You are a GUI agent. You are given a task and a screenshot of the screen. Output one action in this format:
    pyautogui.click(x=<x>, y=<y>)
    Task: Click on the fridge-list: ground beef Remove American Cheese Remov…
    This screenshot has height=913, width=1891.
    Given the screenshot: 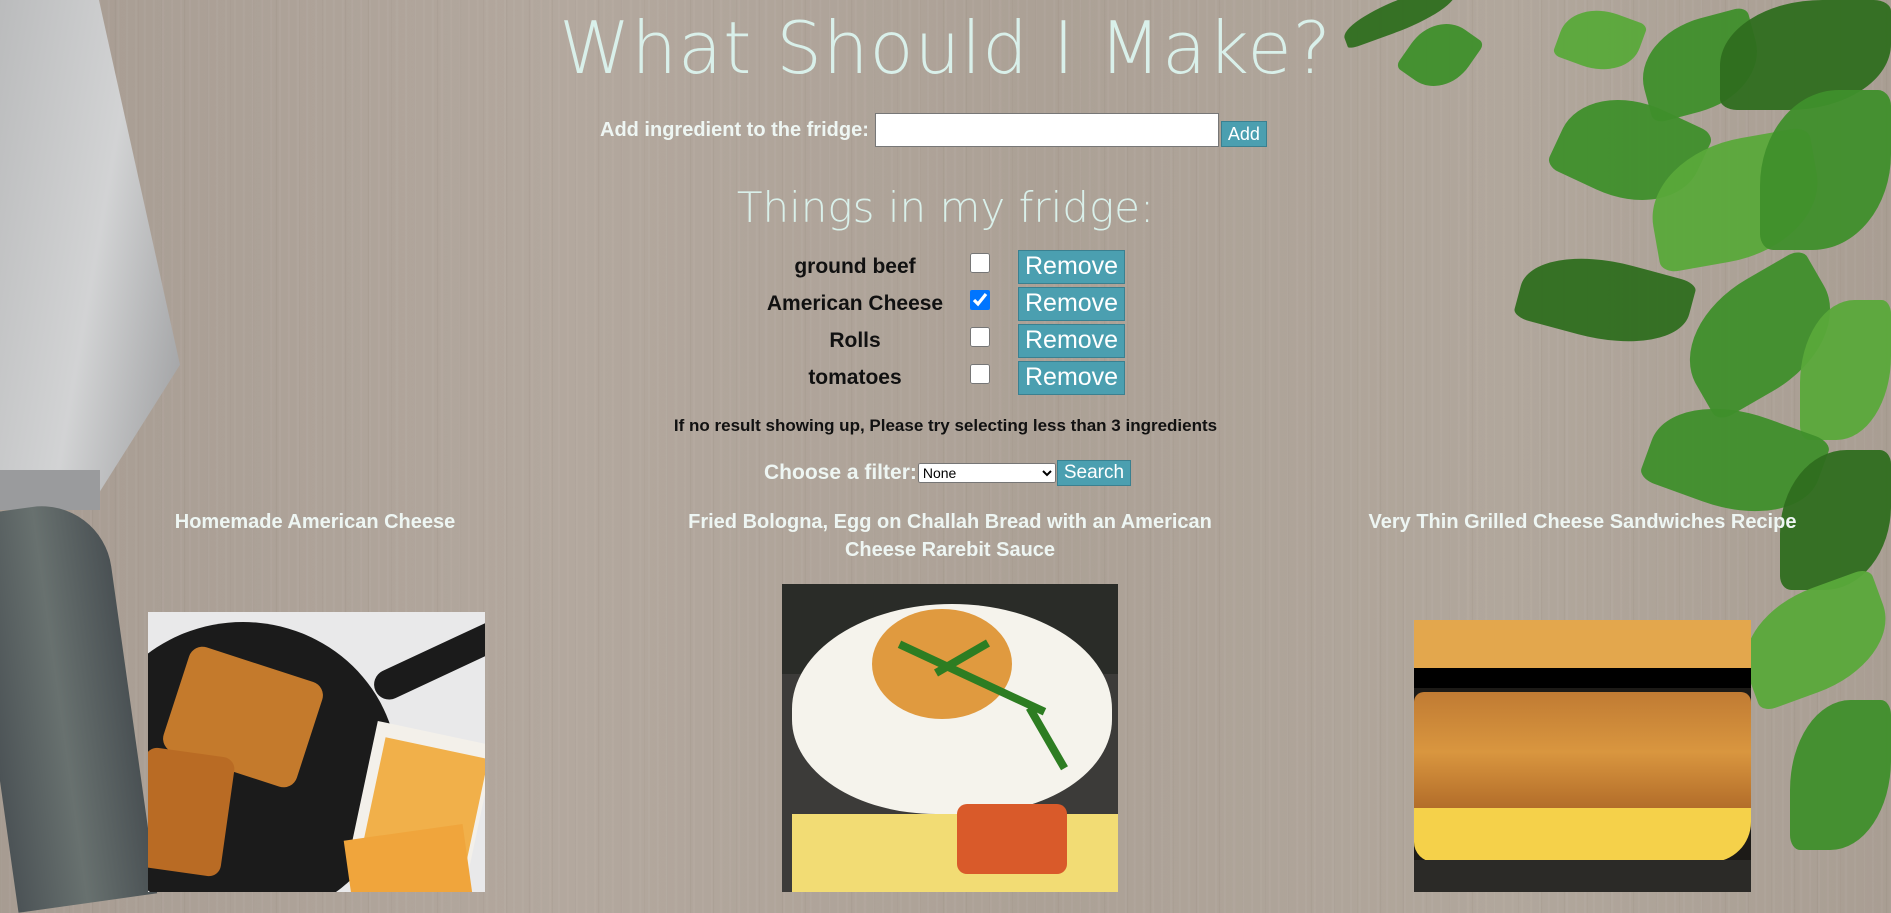 What is the action you would take?
    pyautogui.click(x=933, y=322)
    